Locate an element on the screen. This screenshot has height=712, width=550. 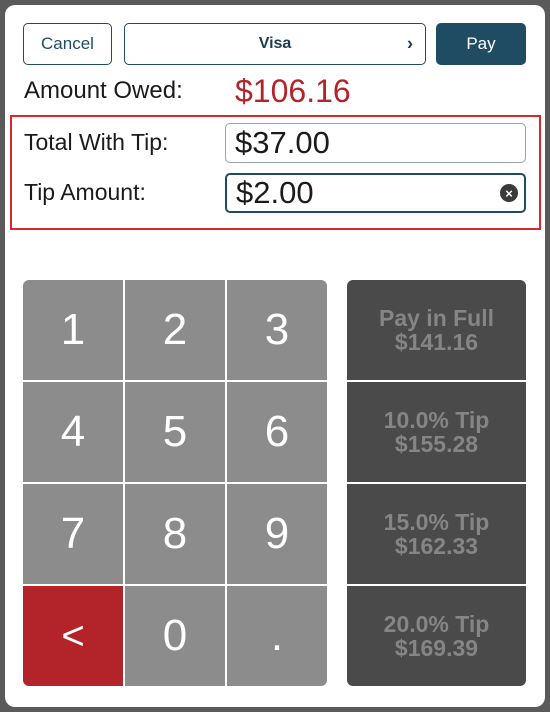
quick-pay-amount: $162.33 is located at coordinates (436, 546).